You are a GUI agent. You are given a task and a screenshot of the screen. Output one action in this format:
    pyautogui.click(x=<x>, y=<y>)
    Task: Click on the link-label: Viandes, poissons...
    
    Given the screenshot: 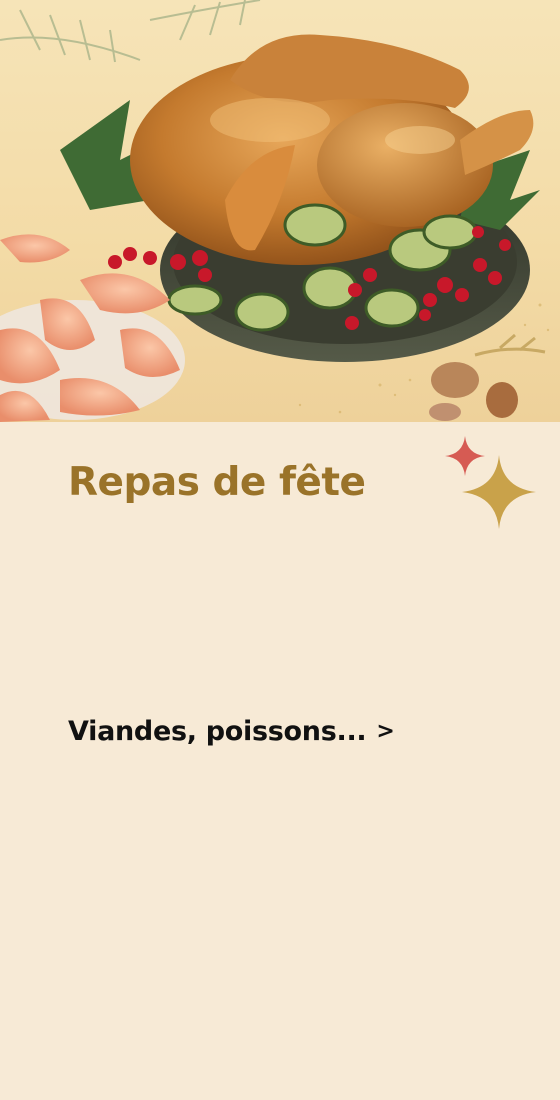 What is the action you would take?
    pyautogui.click(x=217, y=731)
    